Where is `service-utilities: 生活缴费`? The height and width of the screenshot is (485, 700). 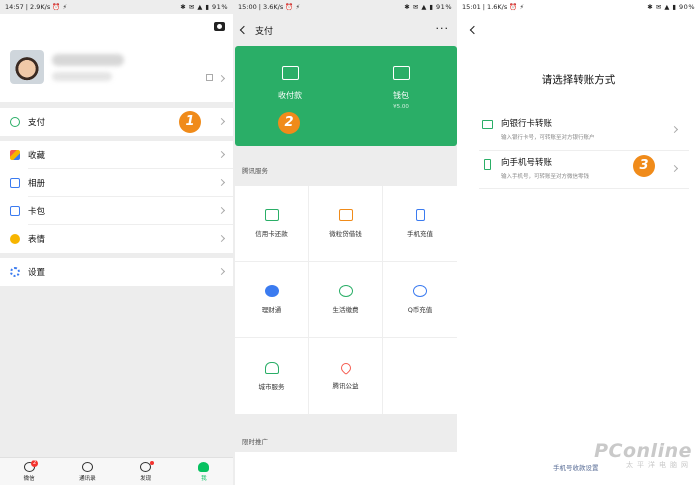 service-utilities: 生活缴费 is located at coordinates (346, 300).